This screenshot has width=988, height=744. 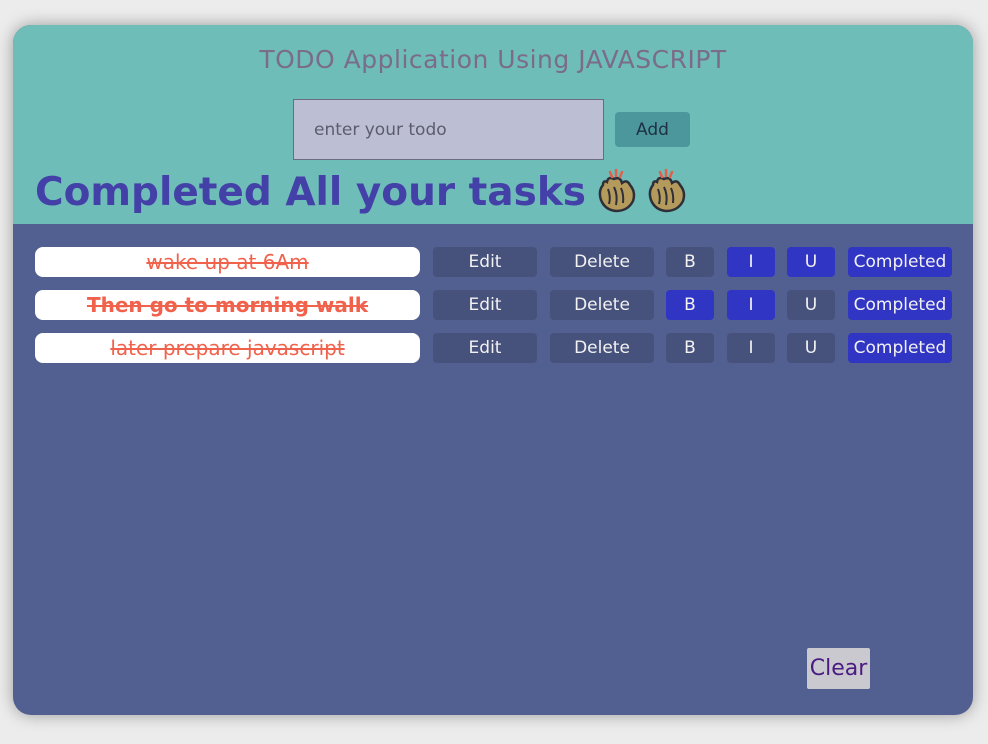 I want to click on completion-message: Completed All your tasks, so click(x=361, y=191).